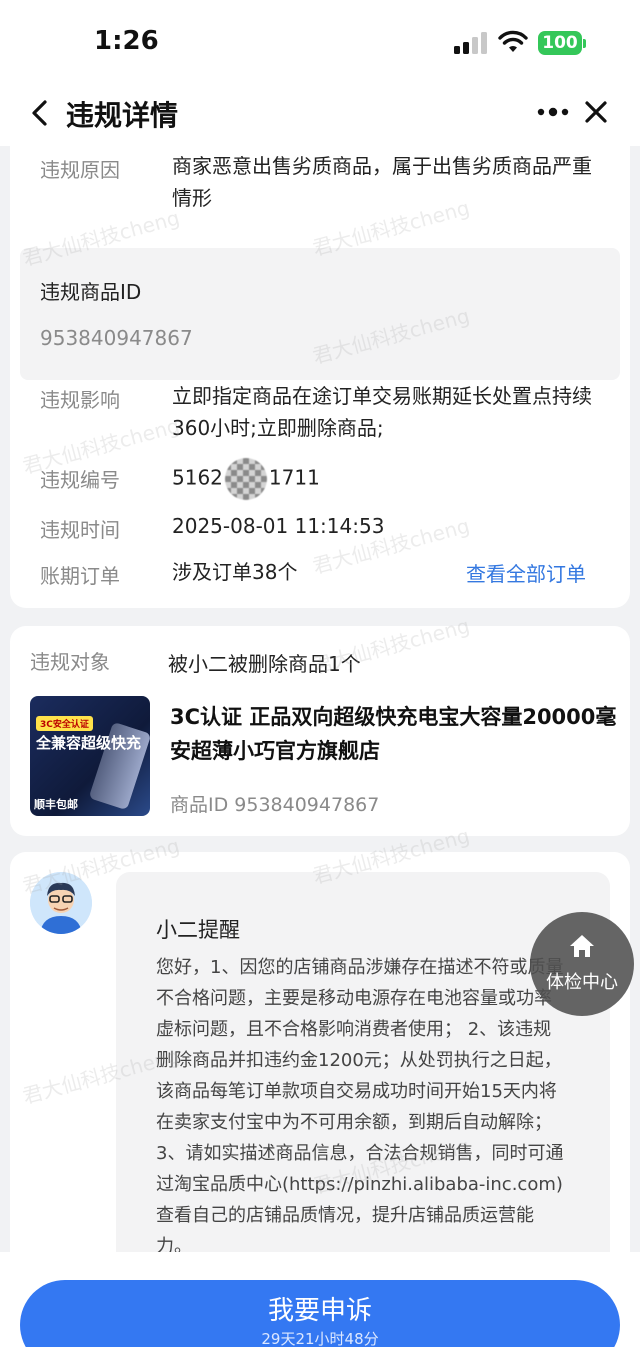 The height and width of the screenshot is (1347, 640). I want to click on product-image-badge: 3C安全认证, so click(64, 723).